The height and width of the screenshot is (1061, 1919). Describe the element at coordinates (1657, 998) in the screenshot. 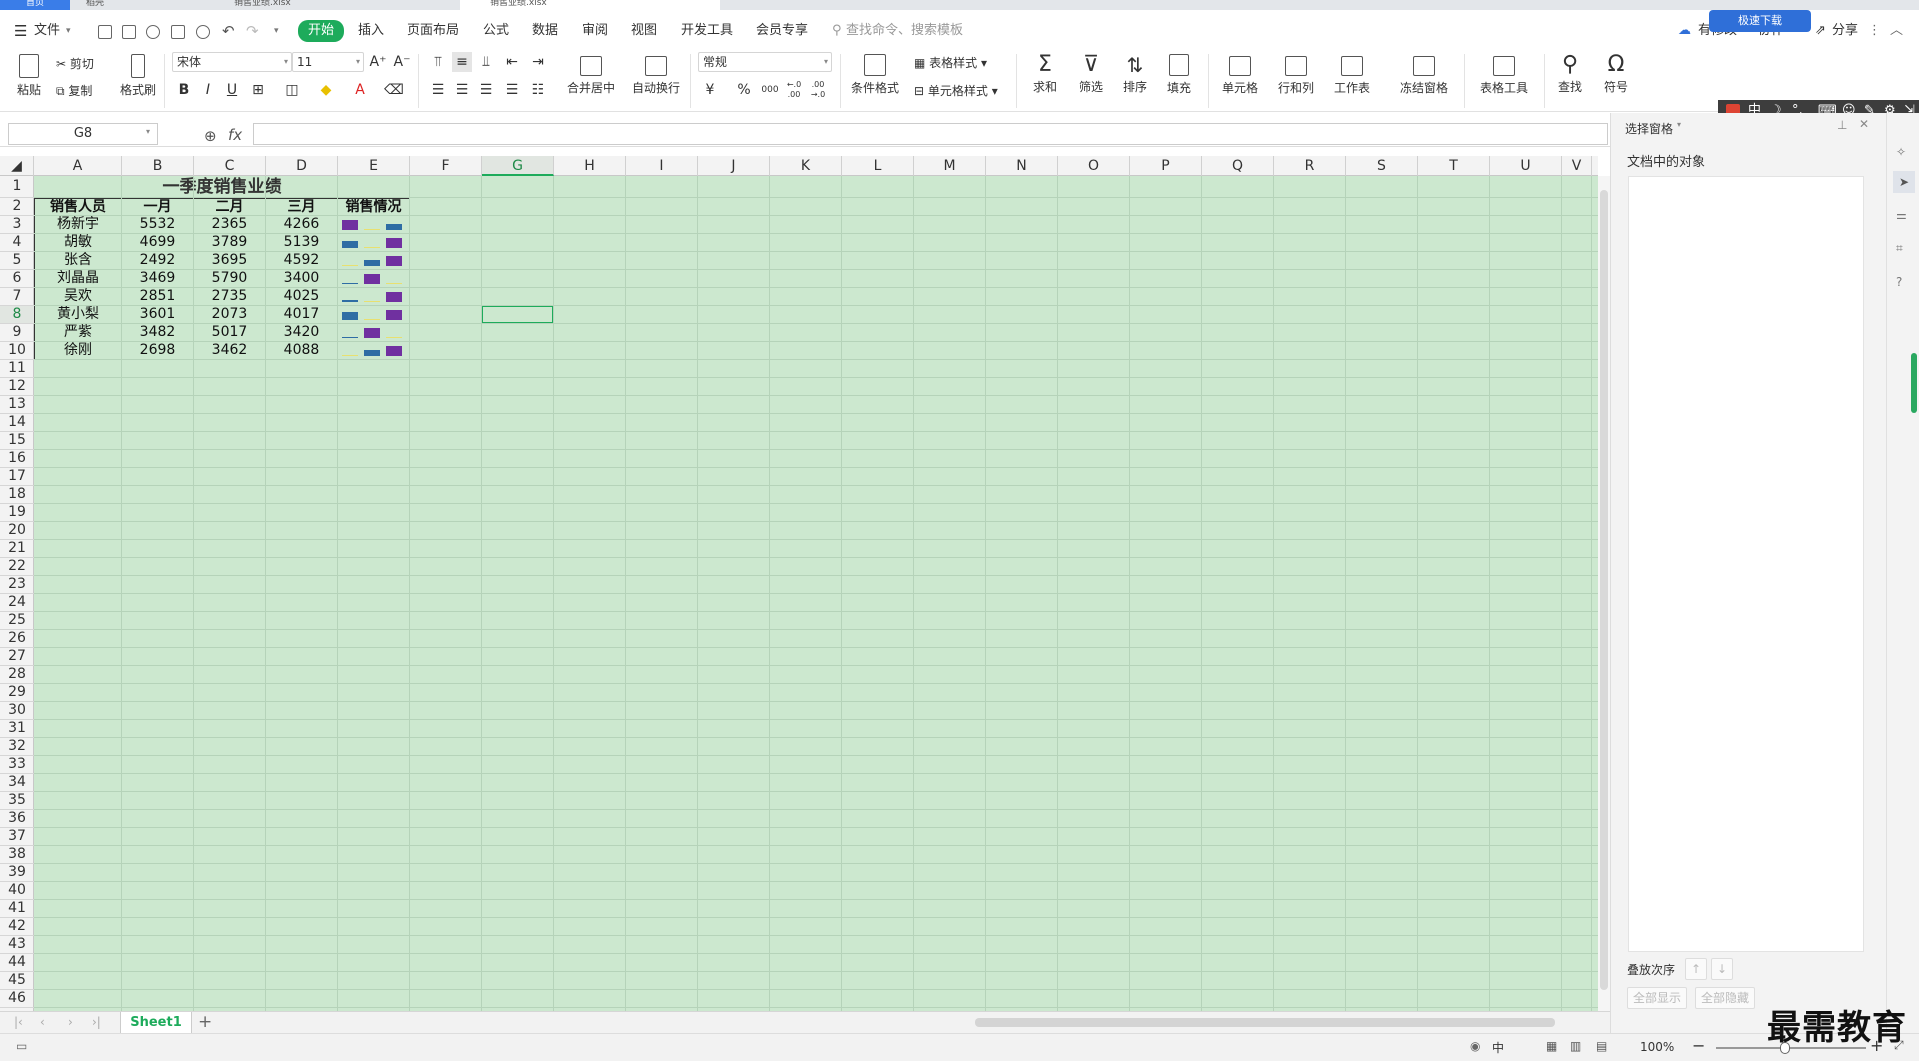

I see `show-all-button: 全部显示` at that location.